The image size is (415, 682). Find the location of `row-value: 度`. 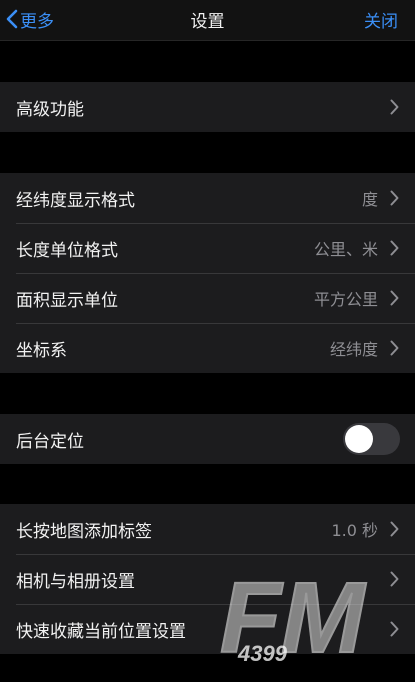

row-value: 度 is located at coordinates (369, 199).